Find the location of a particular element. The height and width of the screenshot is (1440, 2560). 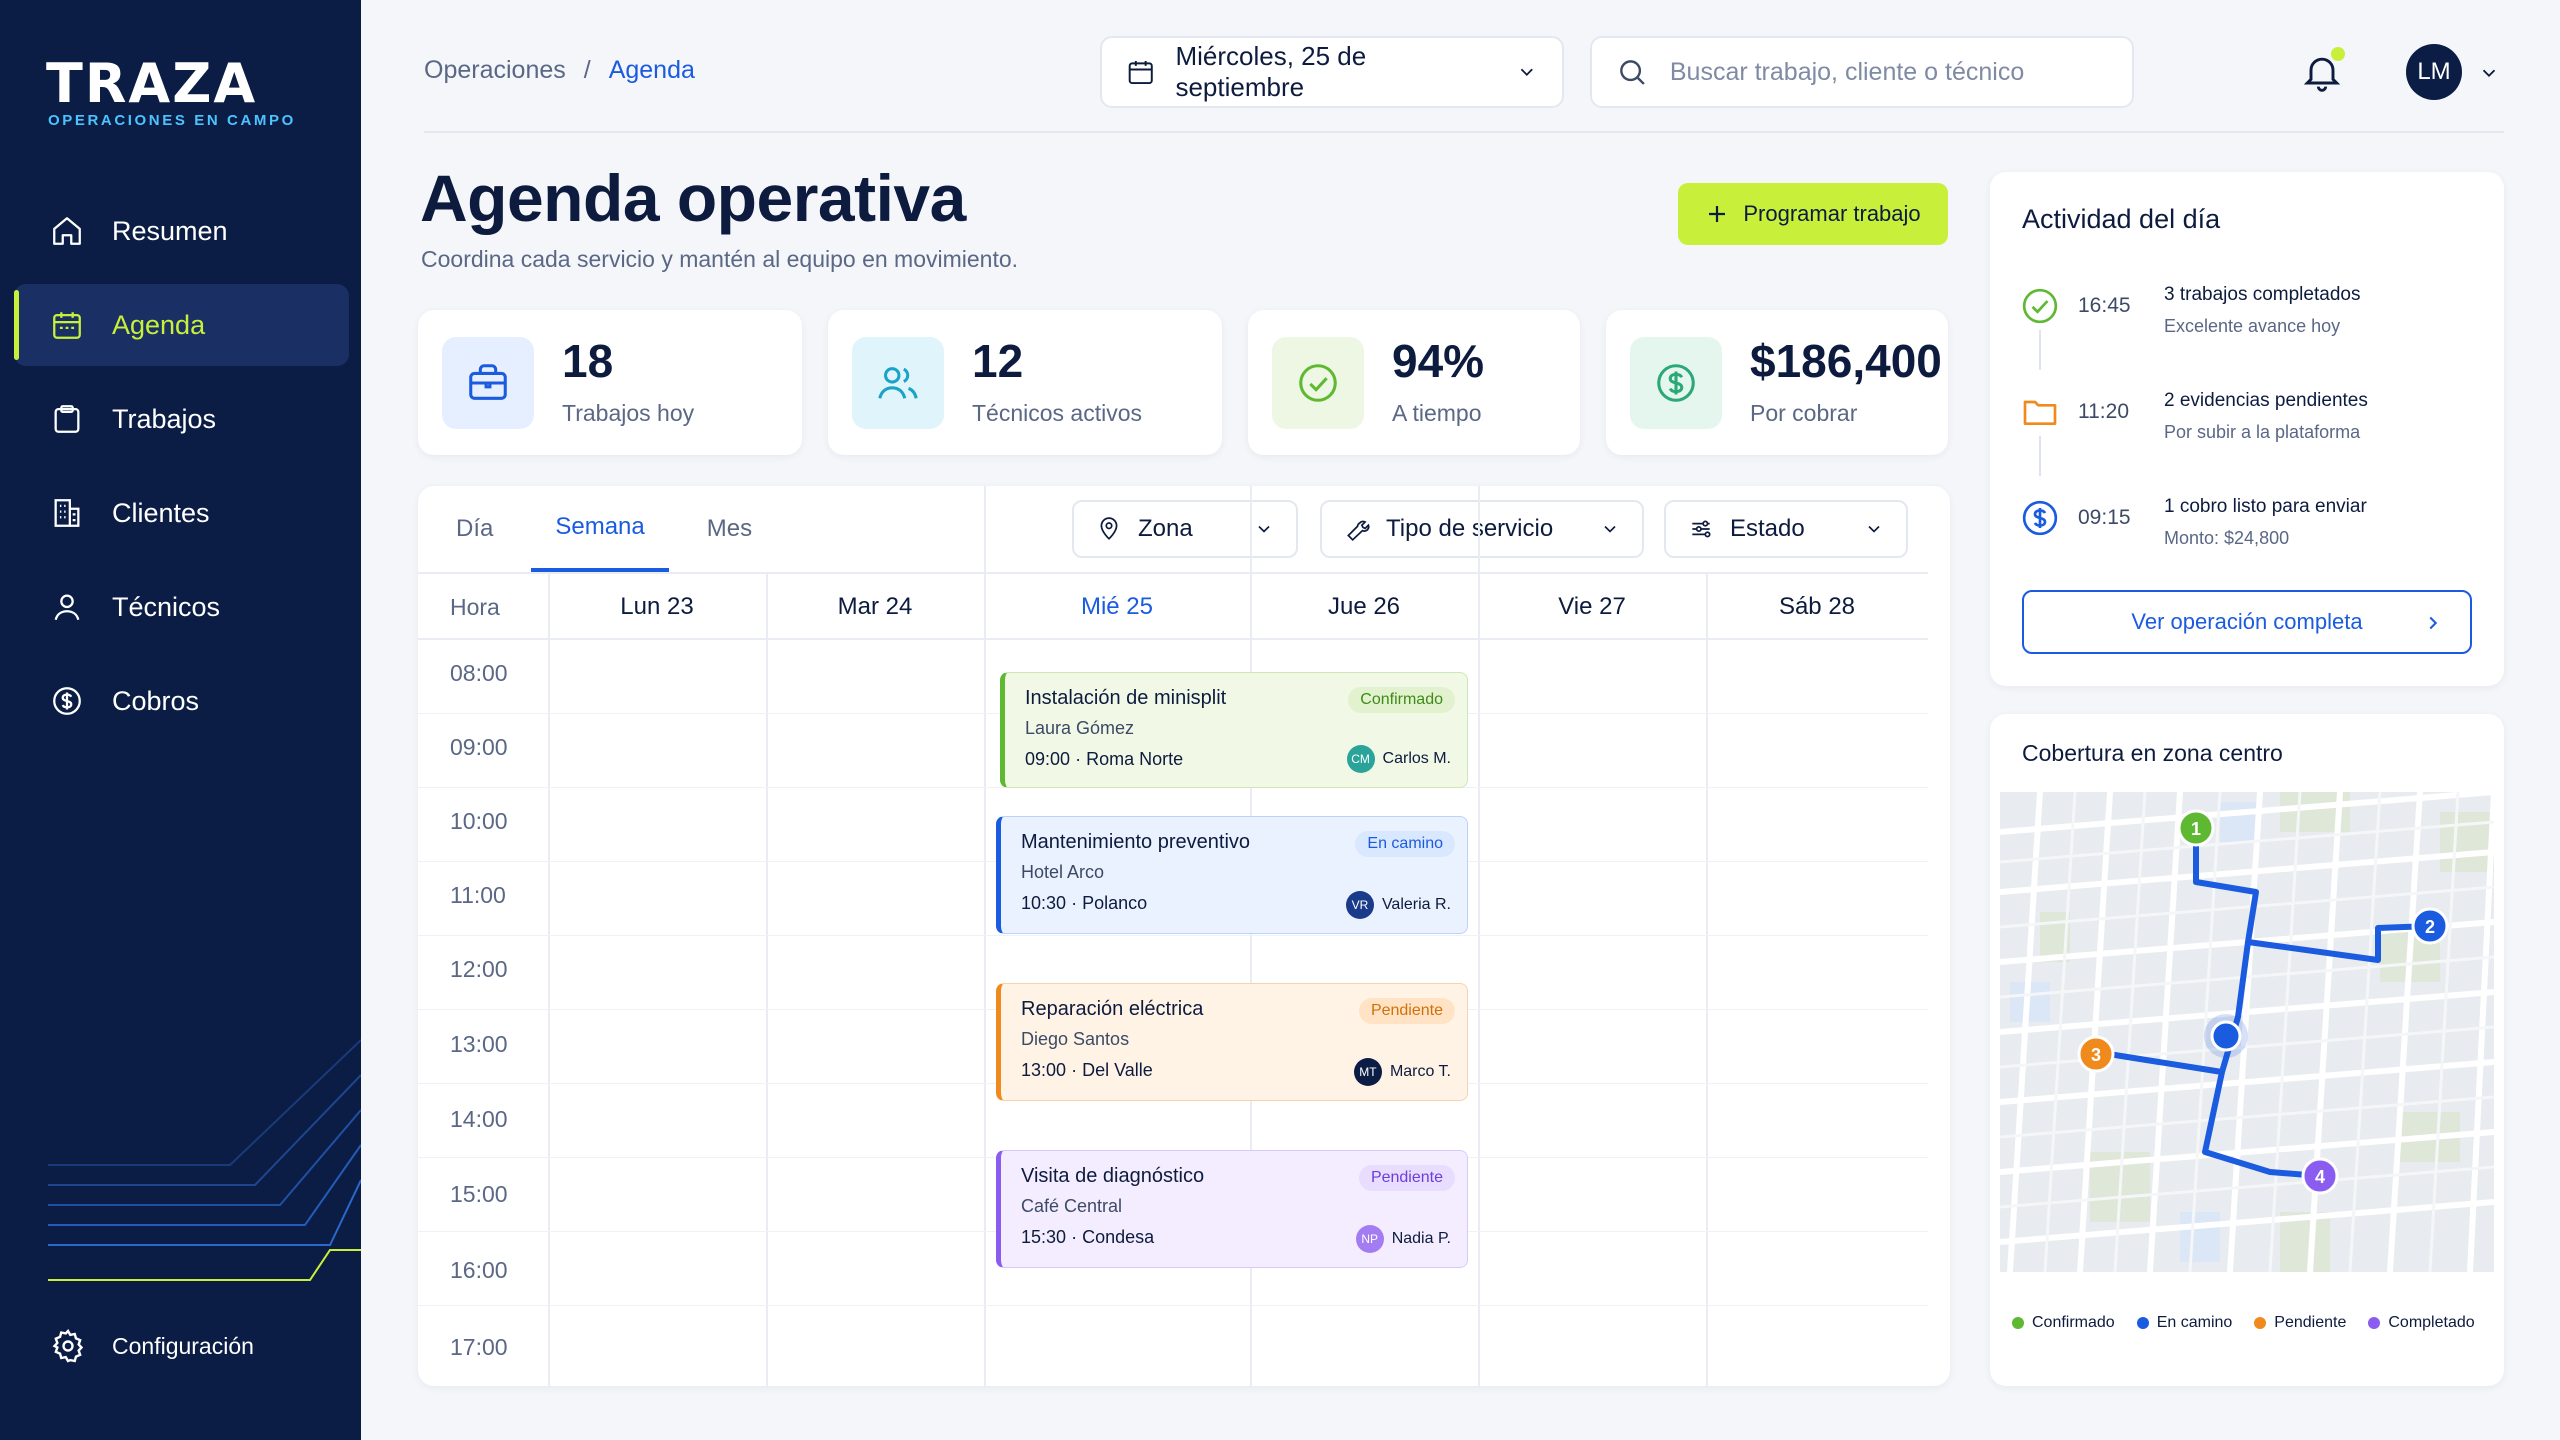

status-badge: Confirmado is located at coordinates (1401, 700).